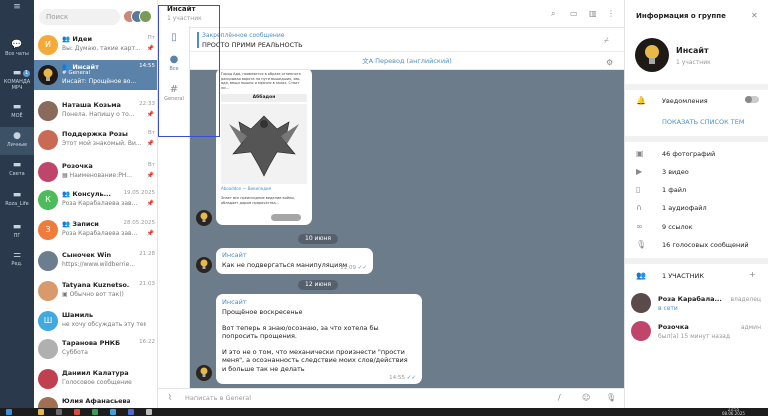 This screenshot has width=768, height=416. I want to click on topic-general: # General, so click(174, 93).